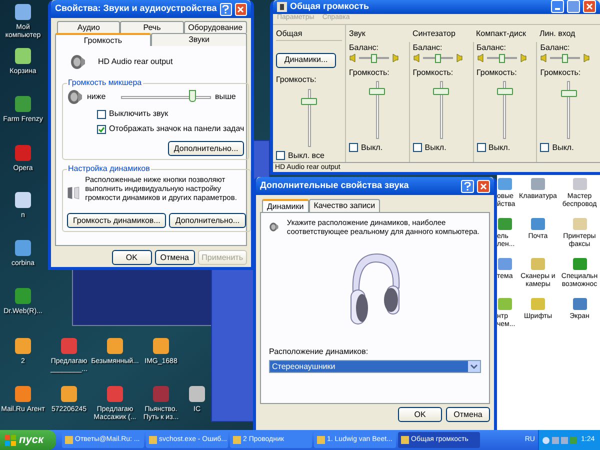 Image resolution: width=600 pixels, height=450 pixels. What do you see at coordinates (434, 34) in the screenshot?
I see `channel-name: Синтезатор` at bounding box center [434, 34].